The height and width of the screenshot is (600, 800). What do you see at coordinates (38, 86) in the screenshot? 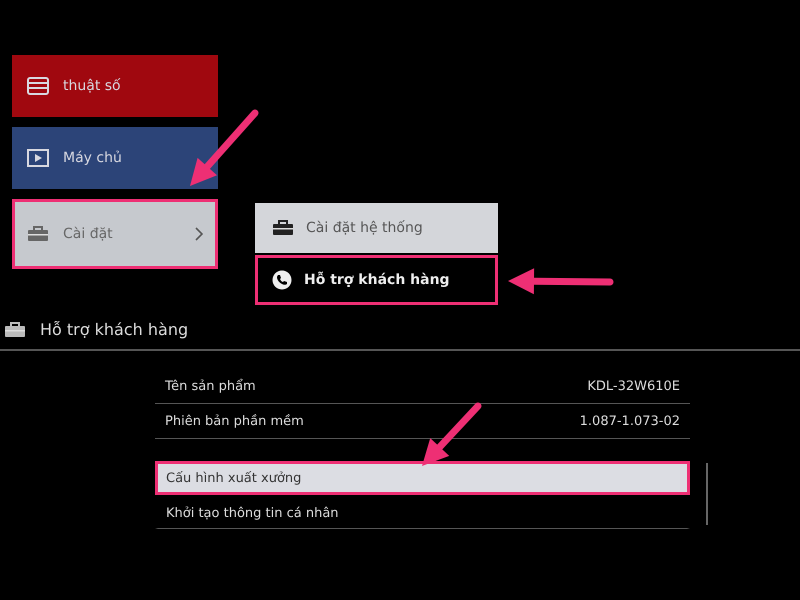
I see `list-icon` at bounding box center [38, 86].